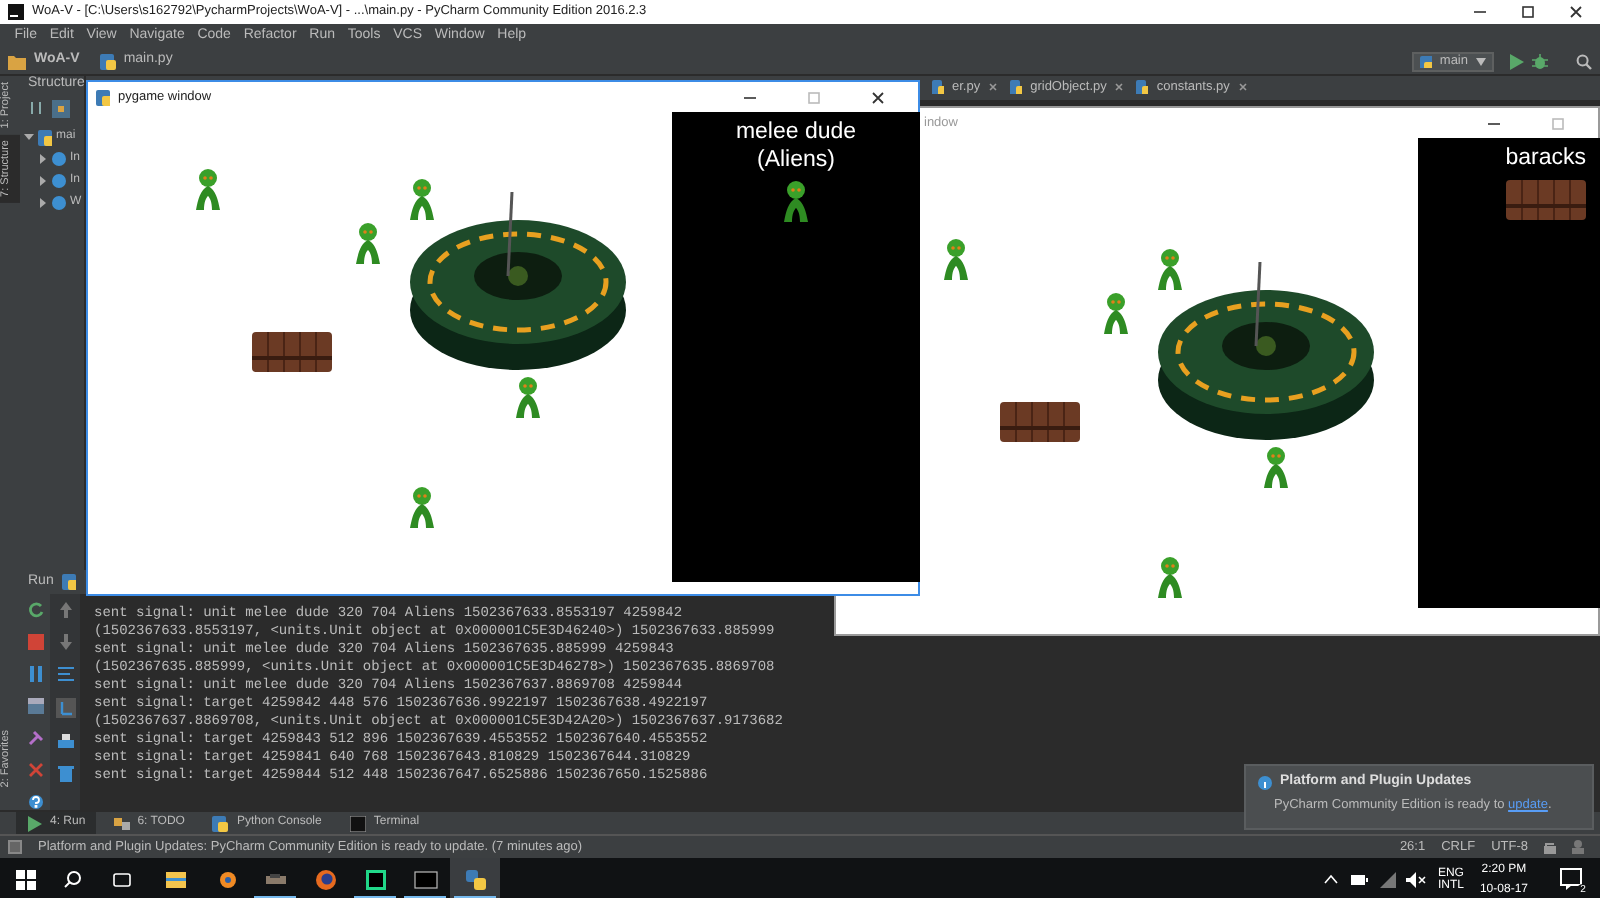 The height and width of the screenshot is (898, 1600). What do you see at coordinates (1387, 879) in the screenshot?
I see `signal-icon` at bounding box center [1387, 879].